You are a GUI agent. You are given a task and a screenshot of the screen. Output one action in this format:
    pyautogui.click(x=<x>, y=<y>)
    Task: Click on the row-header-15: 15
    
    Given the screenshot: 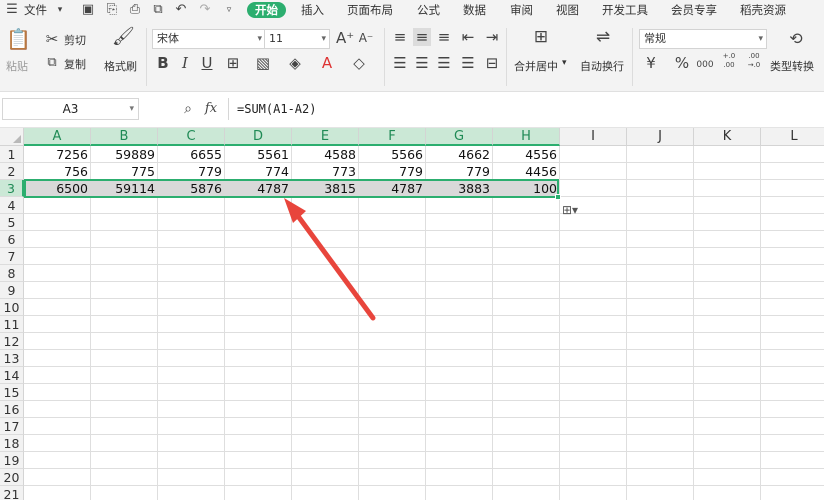 What is the action you would take?
    pyautogui.click(x=12, y=392)
    